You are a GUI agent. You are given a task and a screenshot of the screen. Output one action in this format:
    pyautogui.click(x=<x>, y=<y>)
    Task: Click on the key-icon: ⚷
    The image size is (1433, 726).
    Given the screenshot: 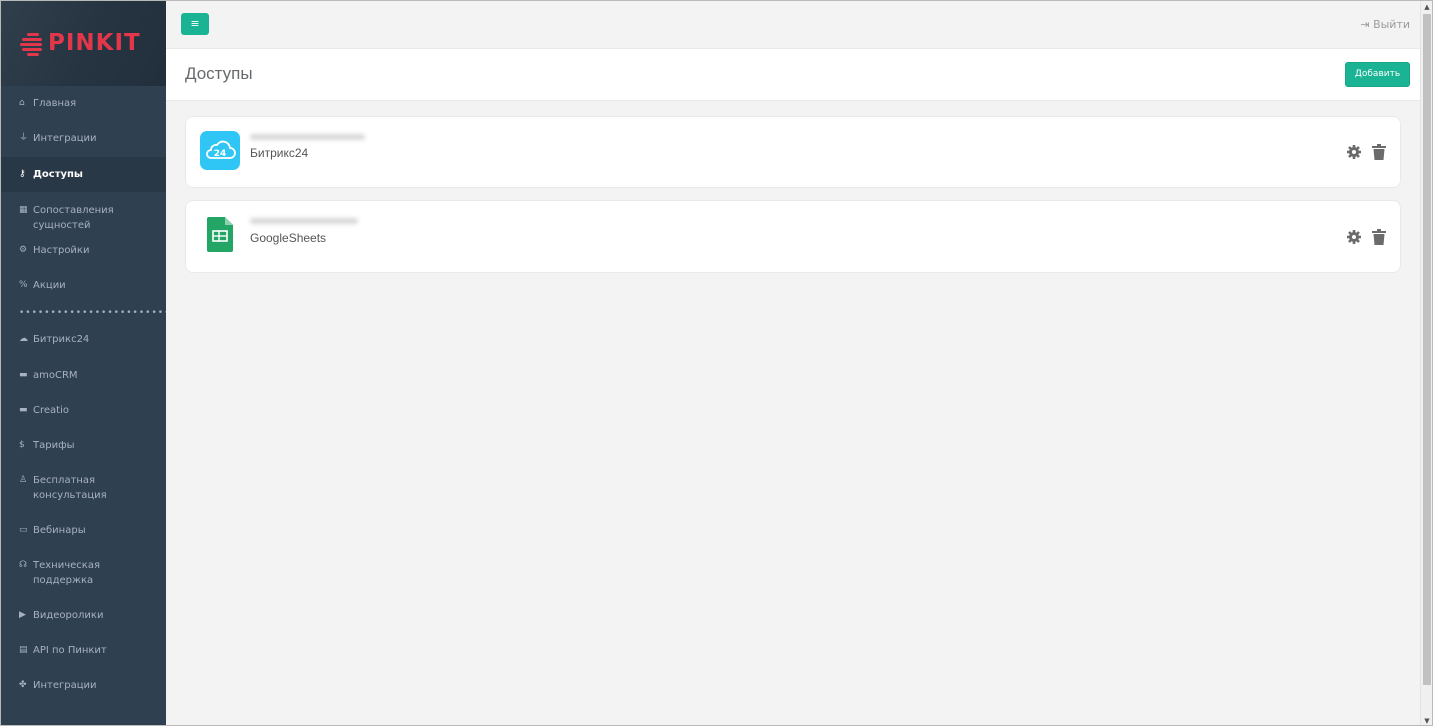 What is the action you would take?
    pyautogui.click(x=22, y=174)
    